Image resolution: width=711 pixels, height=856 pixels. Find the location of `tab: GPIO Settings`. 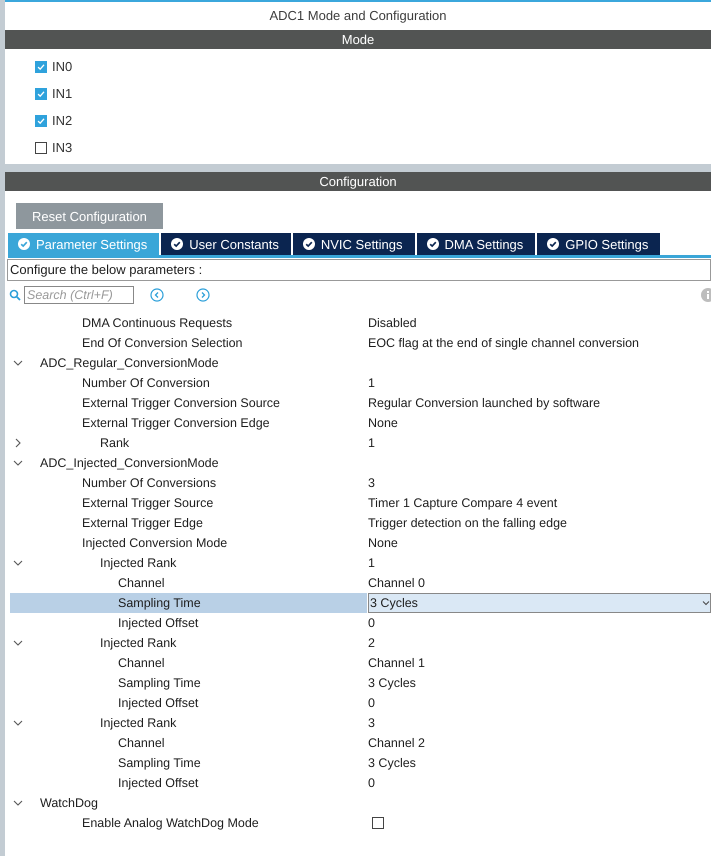

tab: GPIO Settings is located at coordinates (598, 244).